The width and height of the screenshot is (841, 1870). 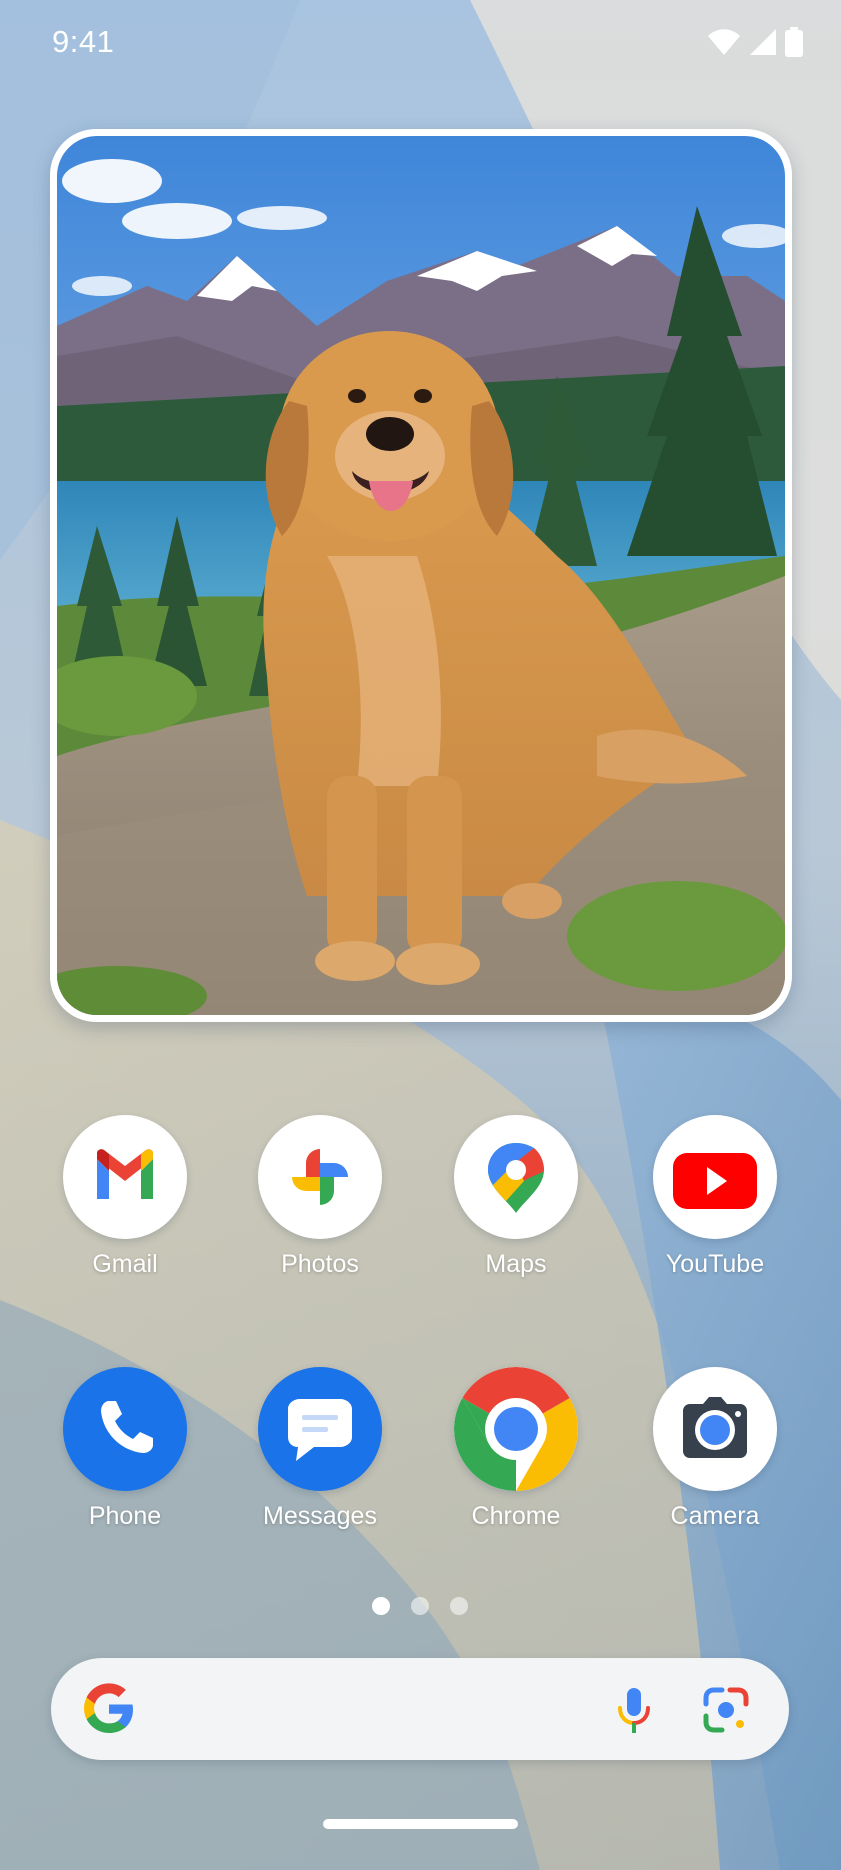 What do you see at coordinates (724, 42) in the screenshot?
I see `wifi-icon` at bounding box center [724, 42].